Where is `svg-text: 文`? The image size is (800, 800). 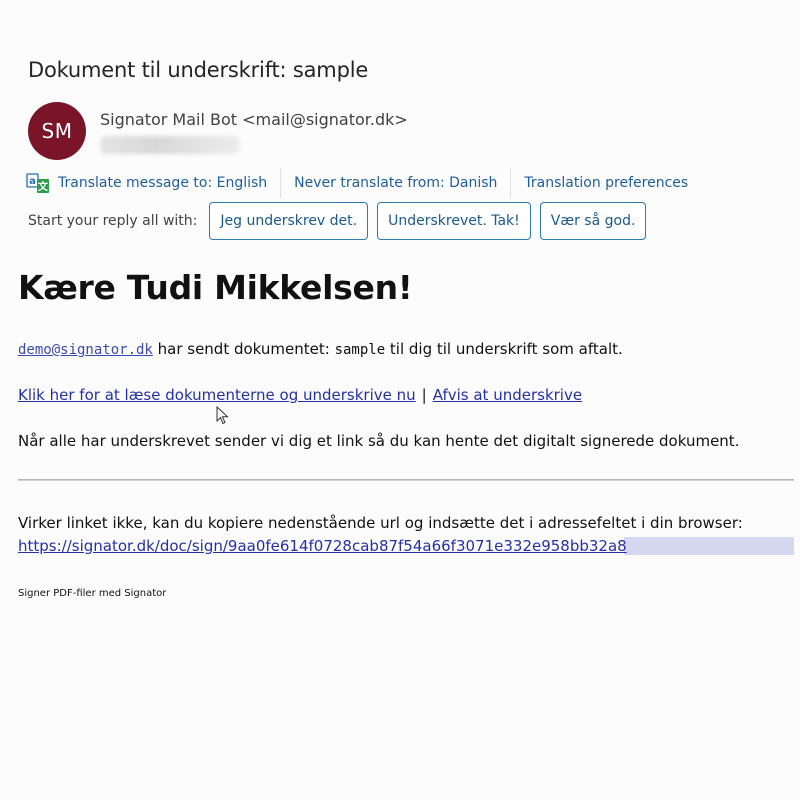
svg-text: 文 is located at coordinates (43, 186).